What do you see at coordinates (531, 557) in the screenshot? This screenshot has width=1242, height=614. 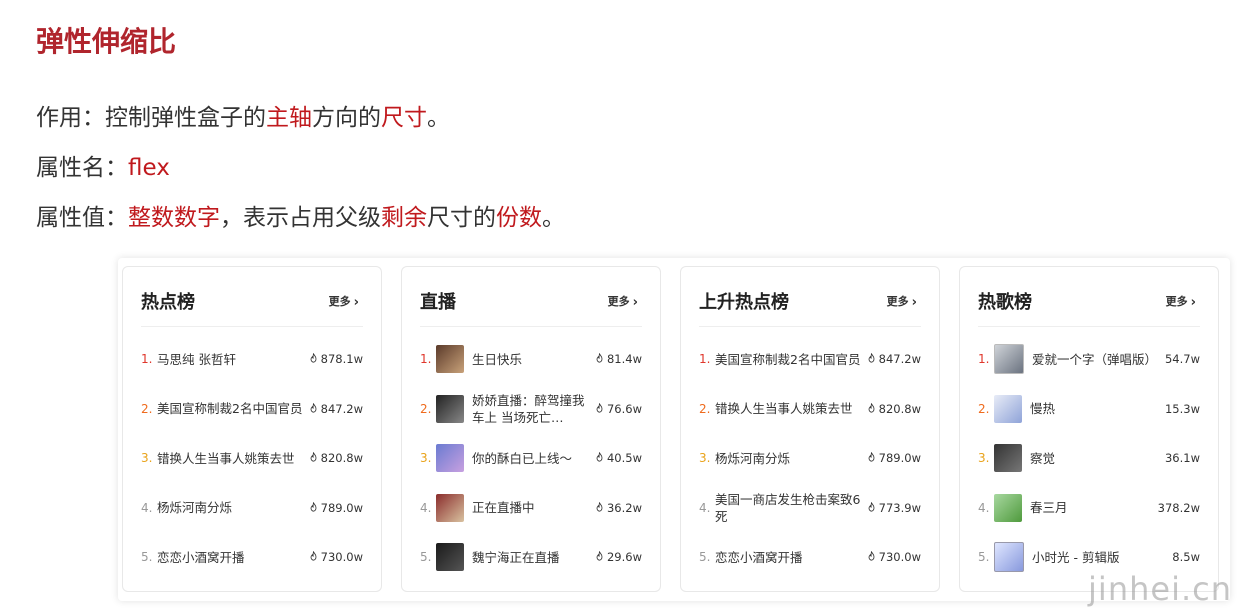 I see `list-item: 5. 魏宁海正在直播 29.6w` at bounding box center [531, 557].